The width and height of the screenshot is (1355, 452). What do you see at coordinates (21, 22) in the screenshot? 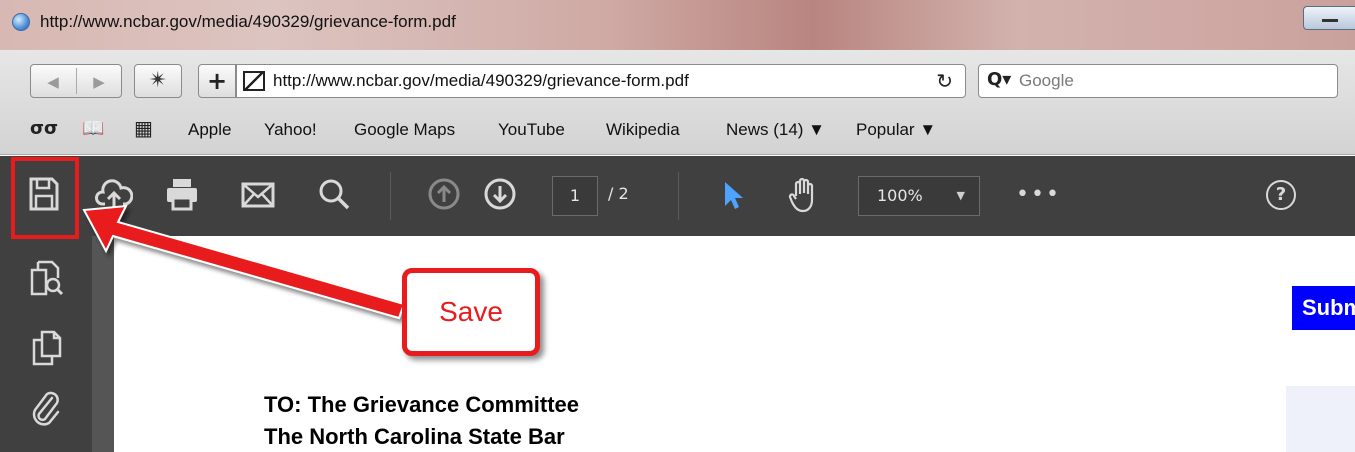
I see `globe-icon` at bounding box center [21, 22].